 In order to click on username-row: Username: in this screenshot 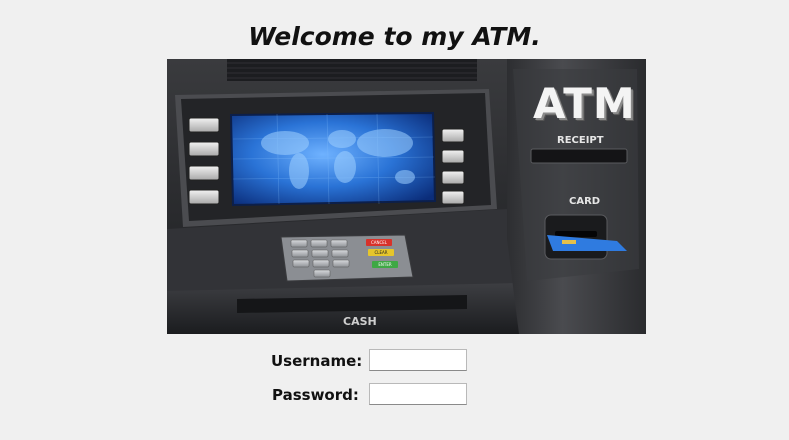, I will do `click(394, 361)`.